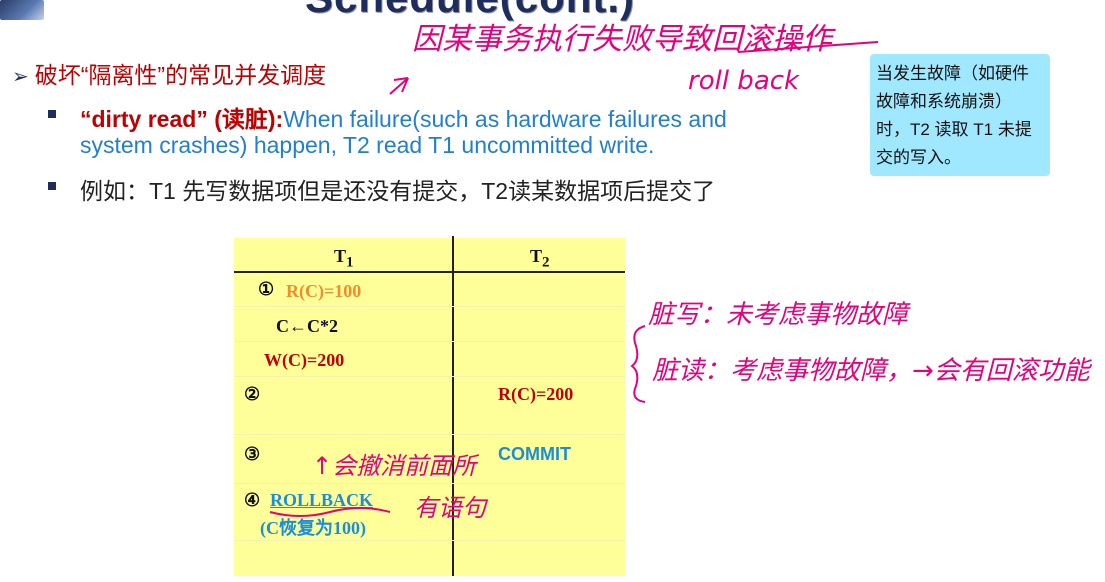 The height and width of the screenshot is (582, 1105). Describe the element at coordinates (808, 47) in the screenshot. I see `underline-stroke` at that location.